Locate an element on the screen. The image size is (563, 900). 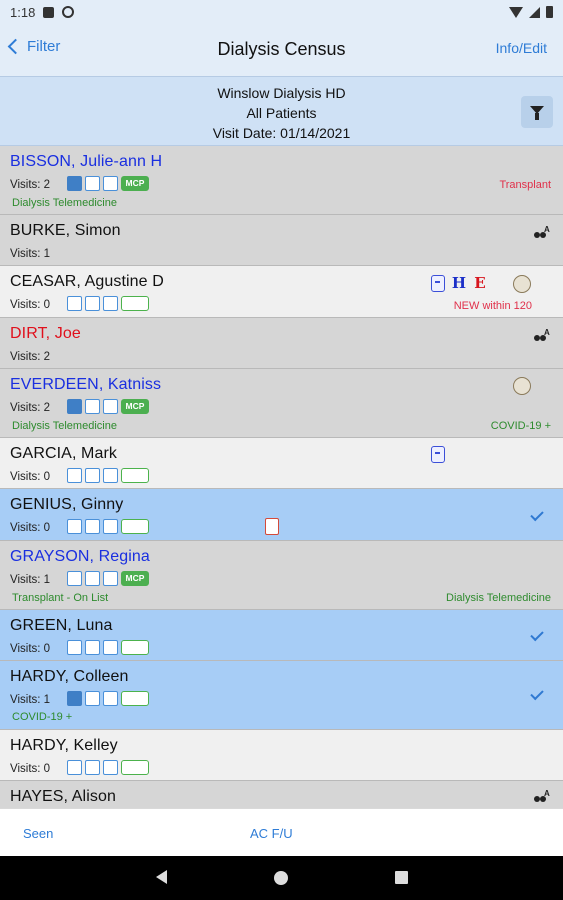
h-badge-icon: H is located at coordinates (459, 283).